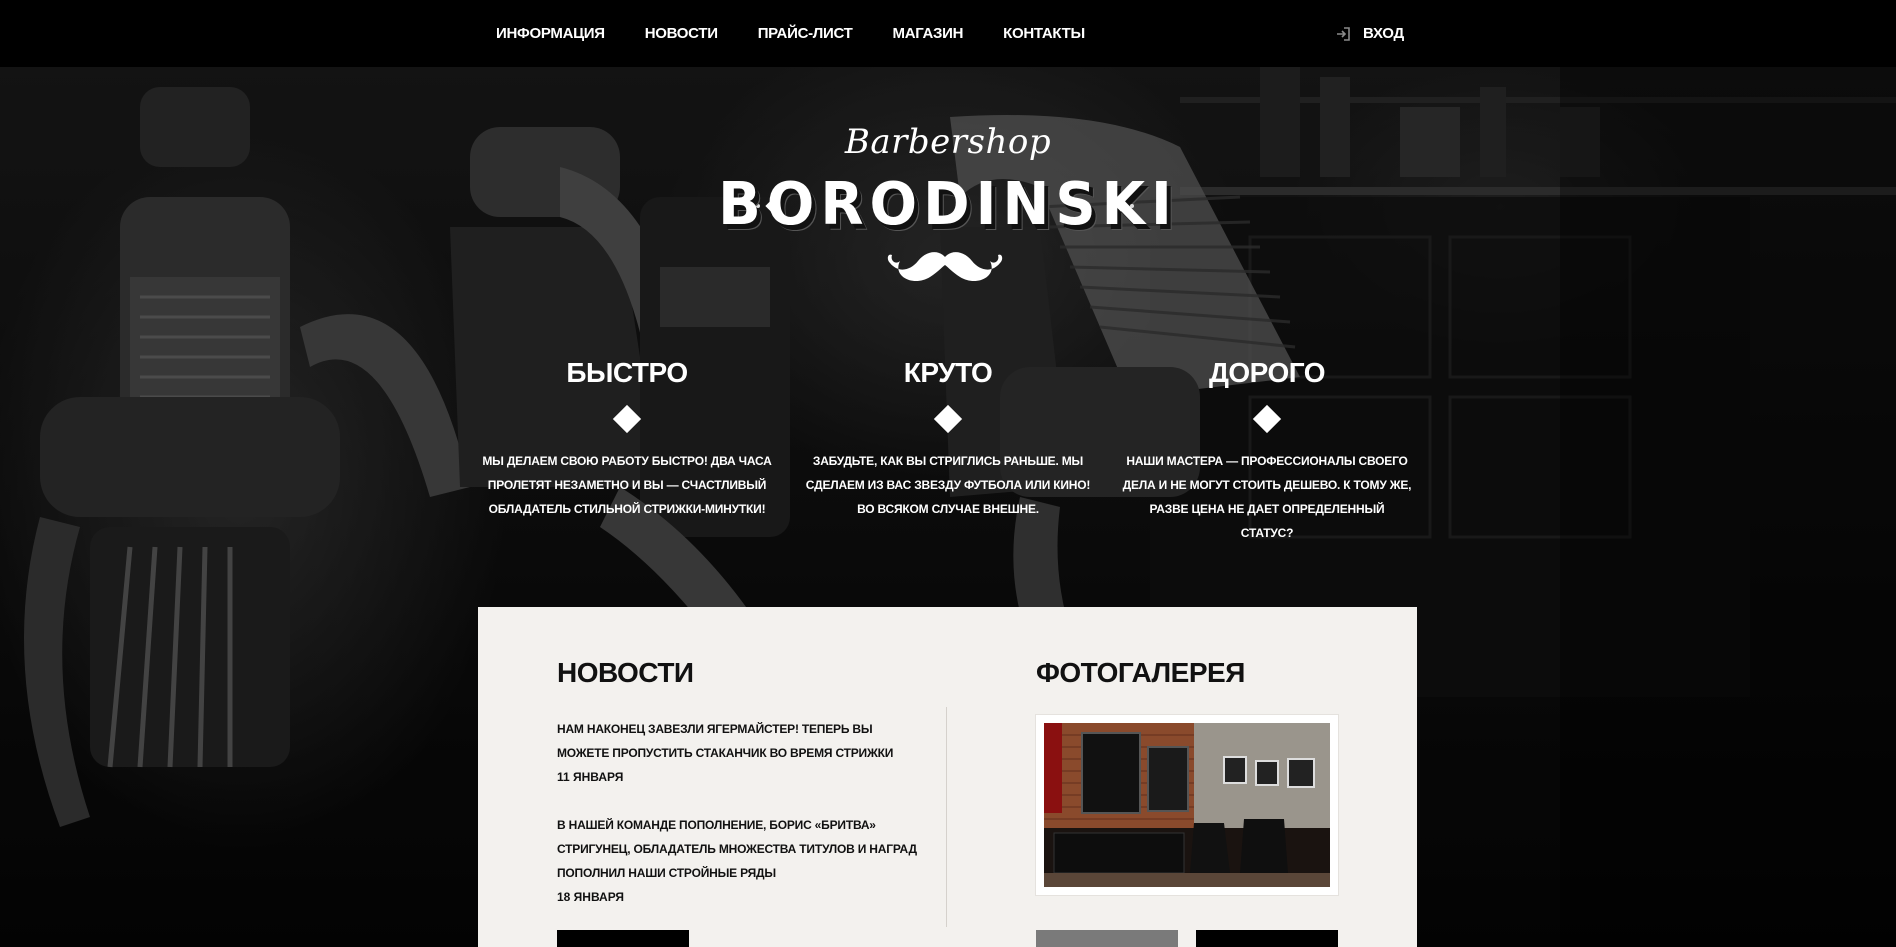 Image resolution: width=1896 pixels, height=947 pixels. Describe the element at coordinates (948, 204) in the screenshot. I see `logo-title: BORODINSKI` at that location.